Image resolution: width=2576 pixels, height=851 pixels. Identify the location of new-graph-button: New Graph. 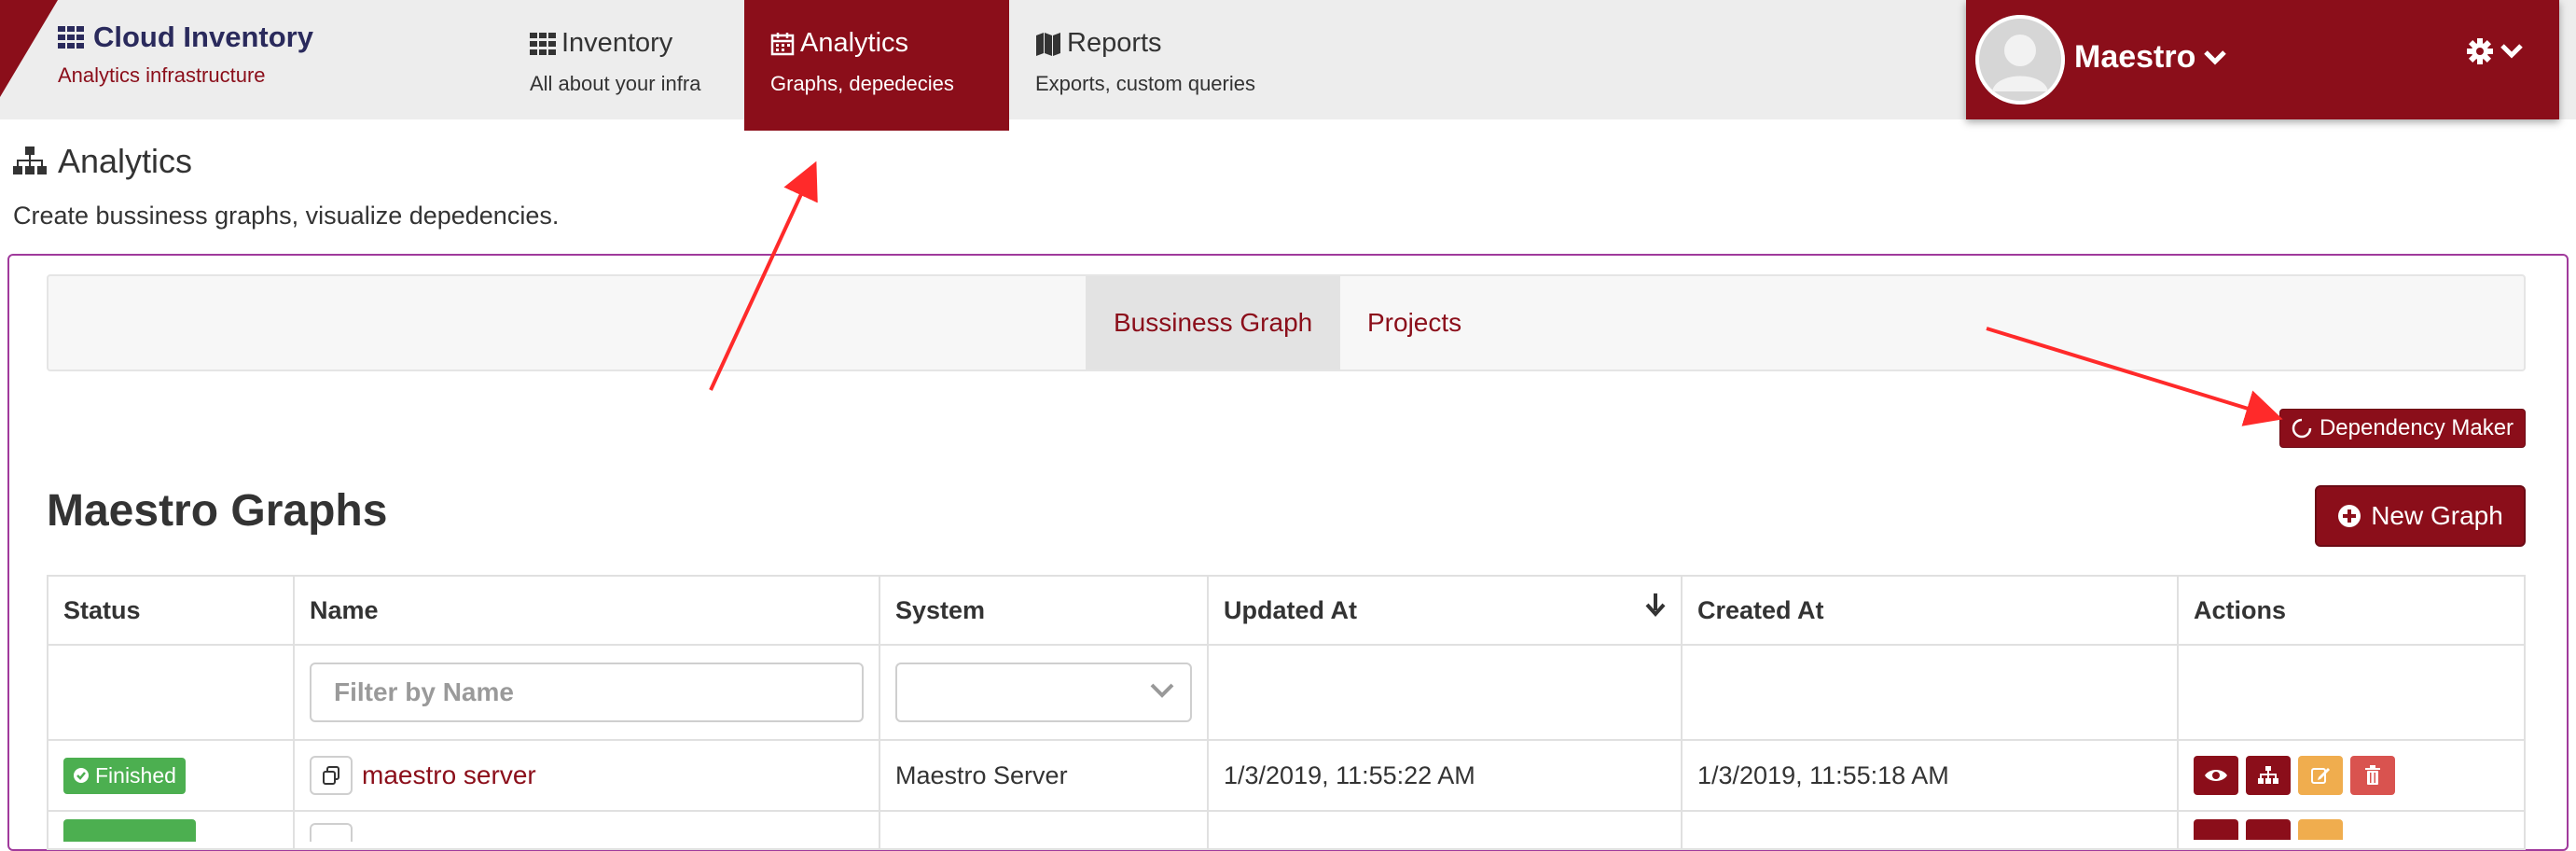
(2420, 516).